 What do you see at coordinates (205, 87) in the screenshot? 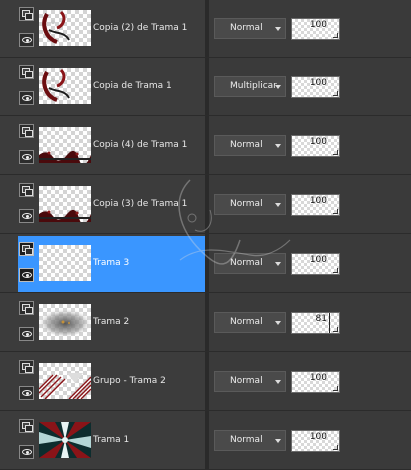
I see `layer-row-2: Copia de Trama 1 Multiplicar 100` at bounding box center [205, 87].